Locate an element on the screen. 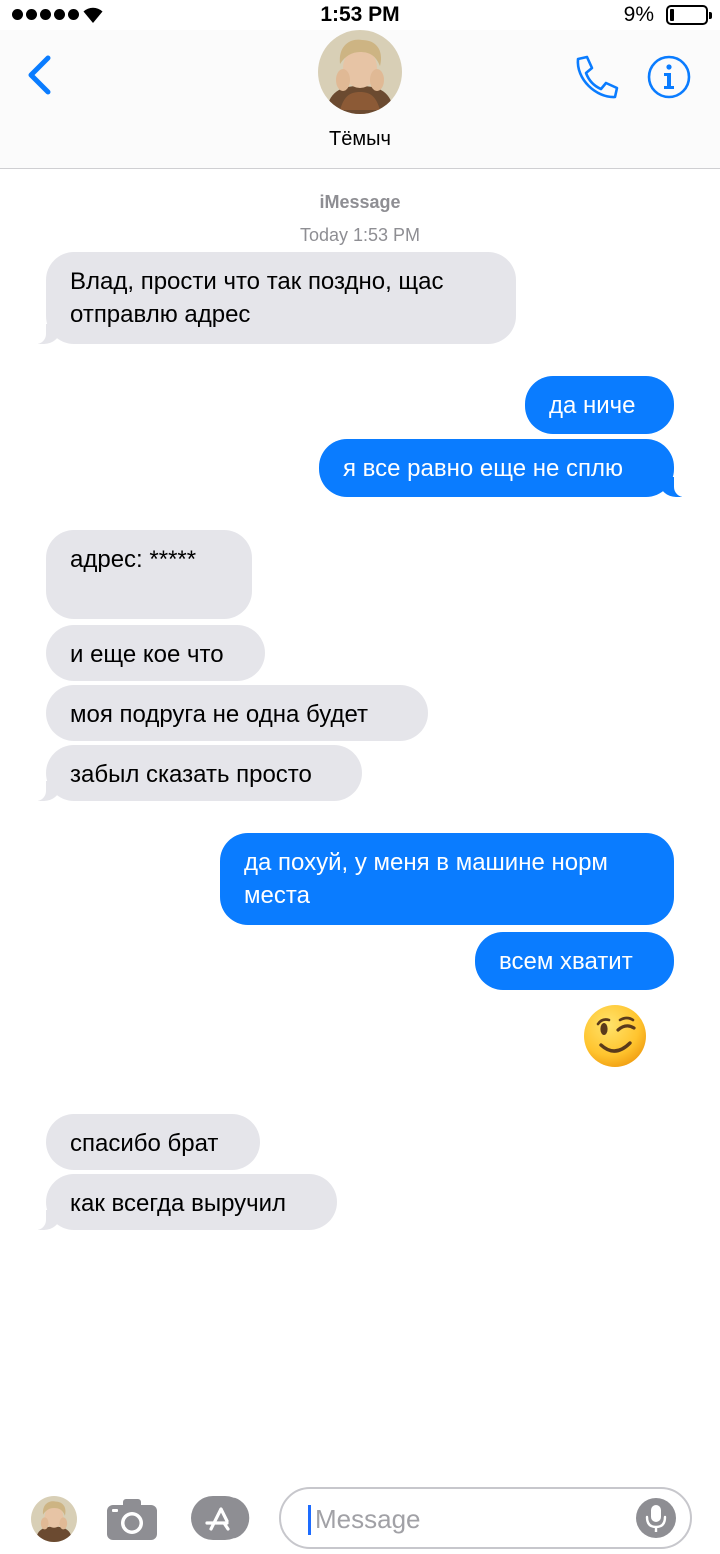 The width and height of the screenshot is (720, 1554). message-bubble-incoming: и еще кое что is located at coordinates (155, 653).